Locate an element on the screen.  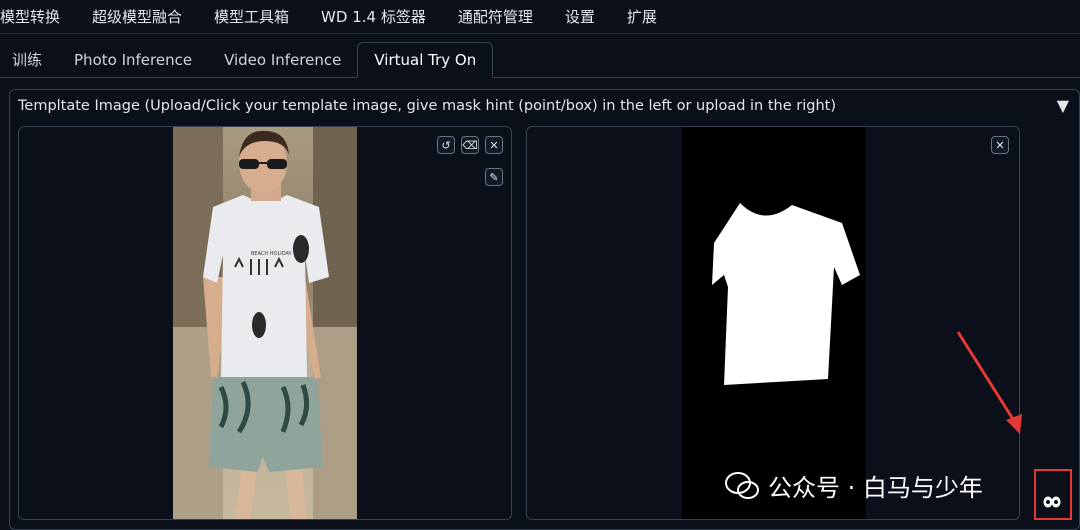
wechat-icon is located at coordinates (742, 485).